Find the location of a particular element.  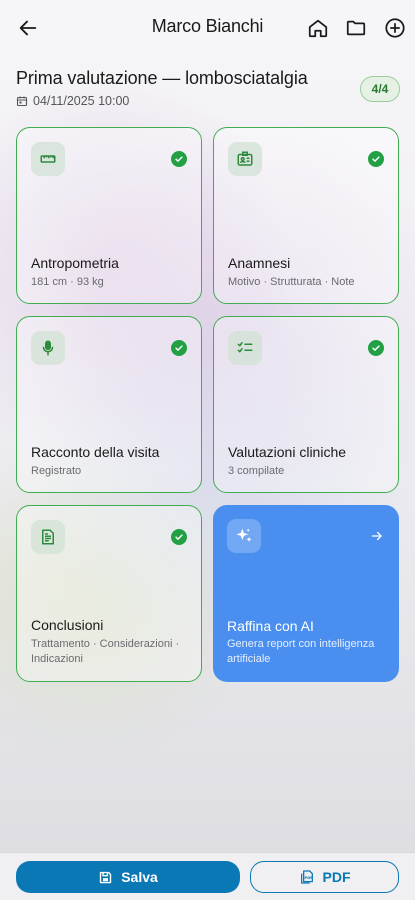

svg-text: PDF is located at coordinates (308, 878).